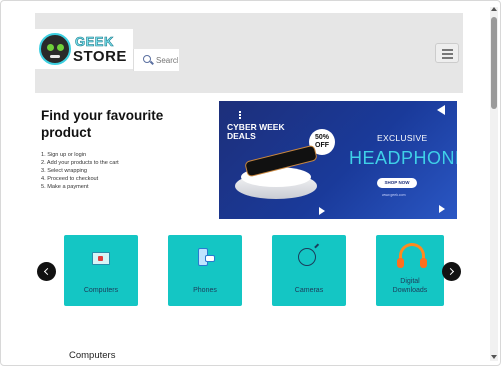 The height and width of the screenshot is (366, 501). Describe the element at coordinates (102, 124) in the screenshot. I see `hero-title: Find your favourite product` at that location.